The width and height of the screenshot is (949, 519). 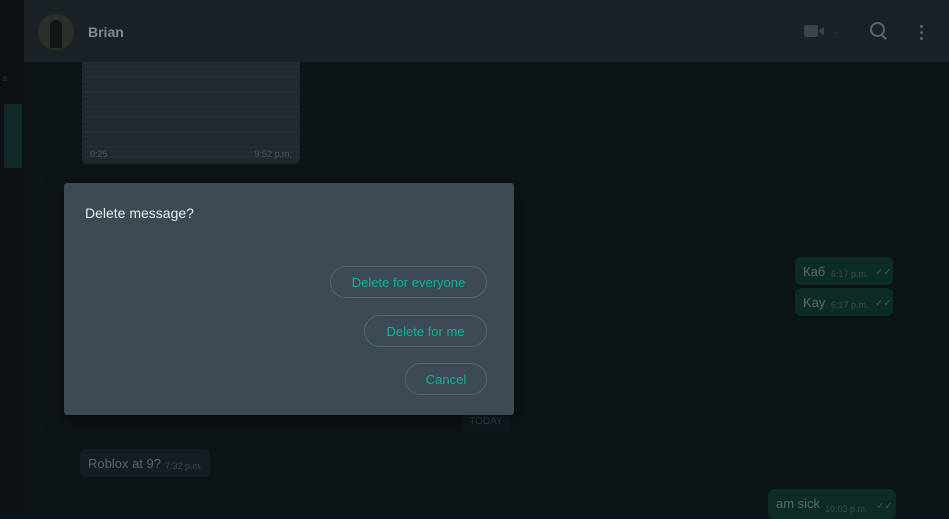 What do you see at coordinates (836, 31) in the screenshot?
I see `chevron-down-icon: ⌄` at bounding box center [836, 31].